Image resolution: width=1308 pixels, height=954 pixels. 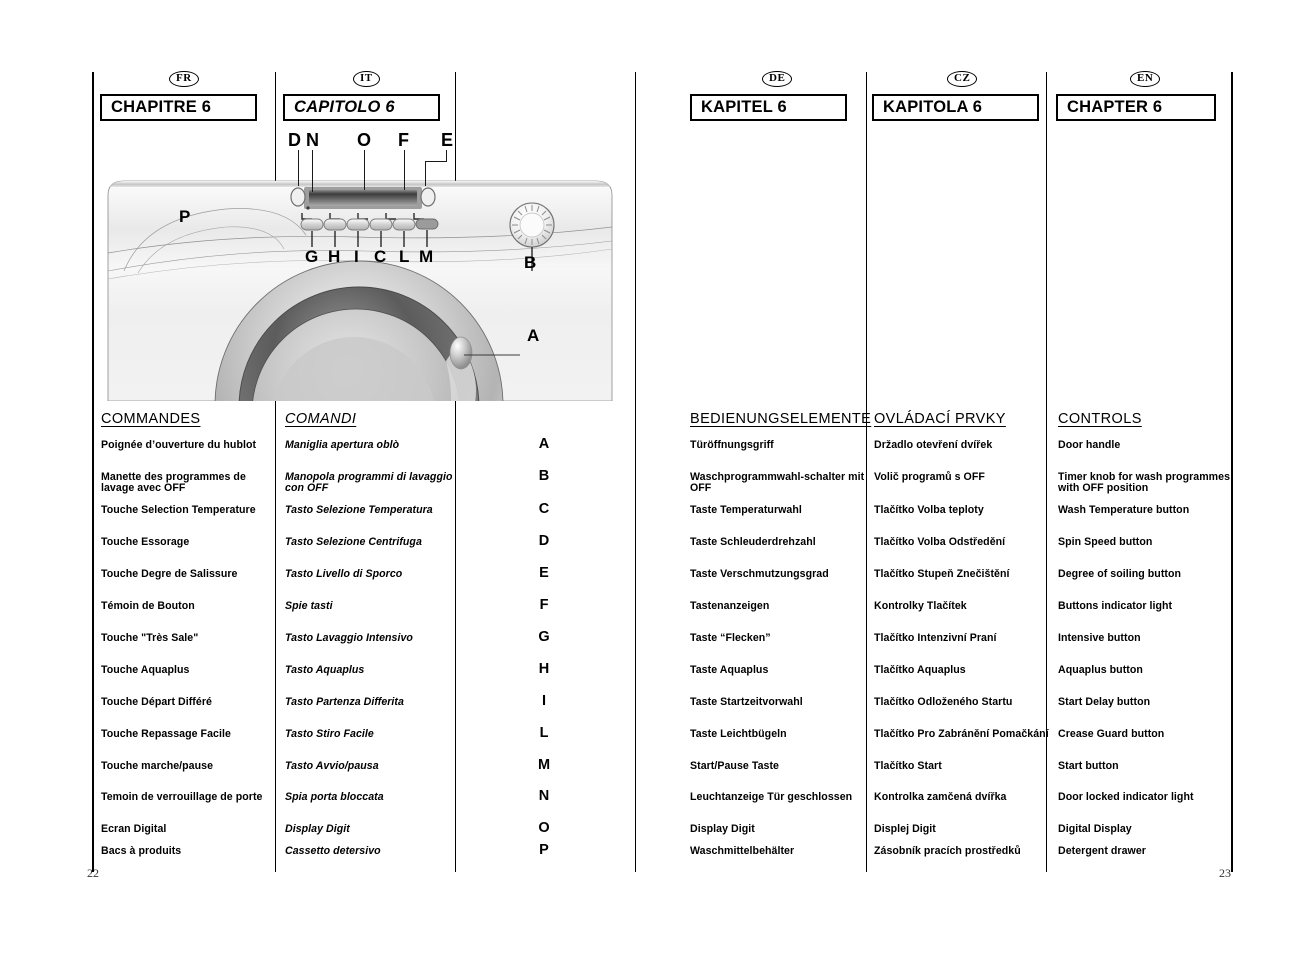 I want to click on control-entry-it-p: Cassetto detersivo, so click(x=333, y=851).